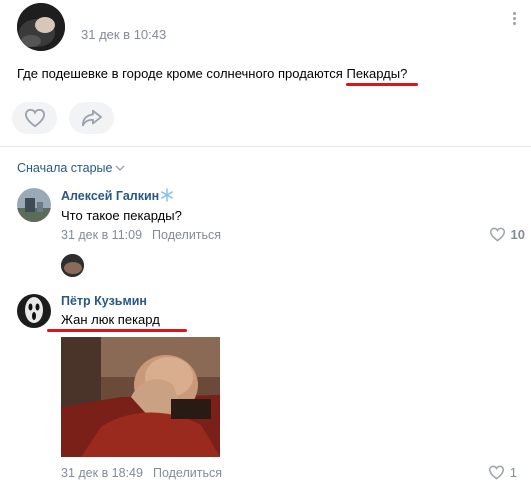  What do you see at coordinates (167, 195) in the screenshot?
I see `snowflake-icon` at bounding box center [167, 195].